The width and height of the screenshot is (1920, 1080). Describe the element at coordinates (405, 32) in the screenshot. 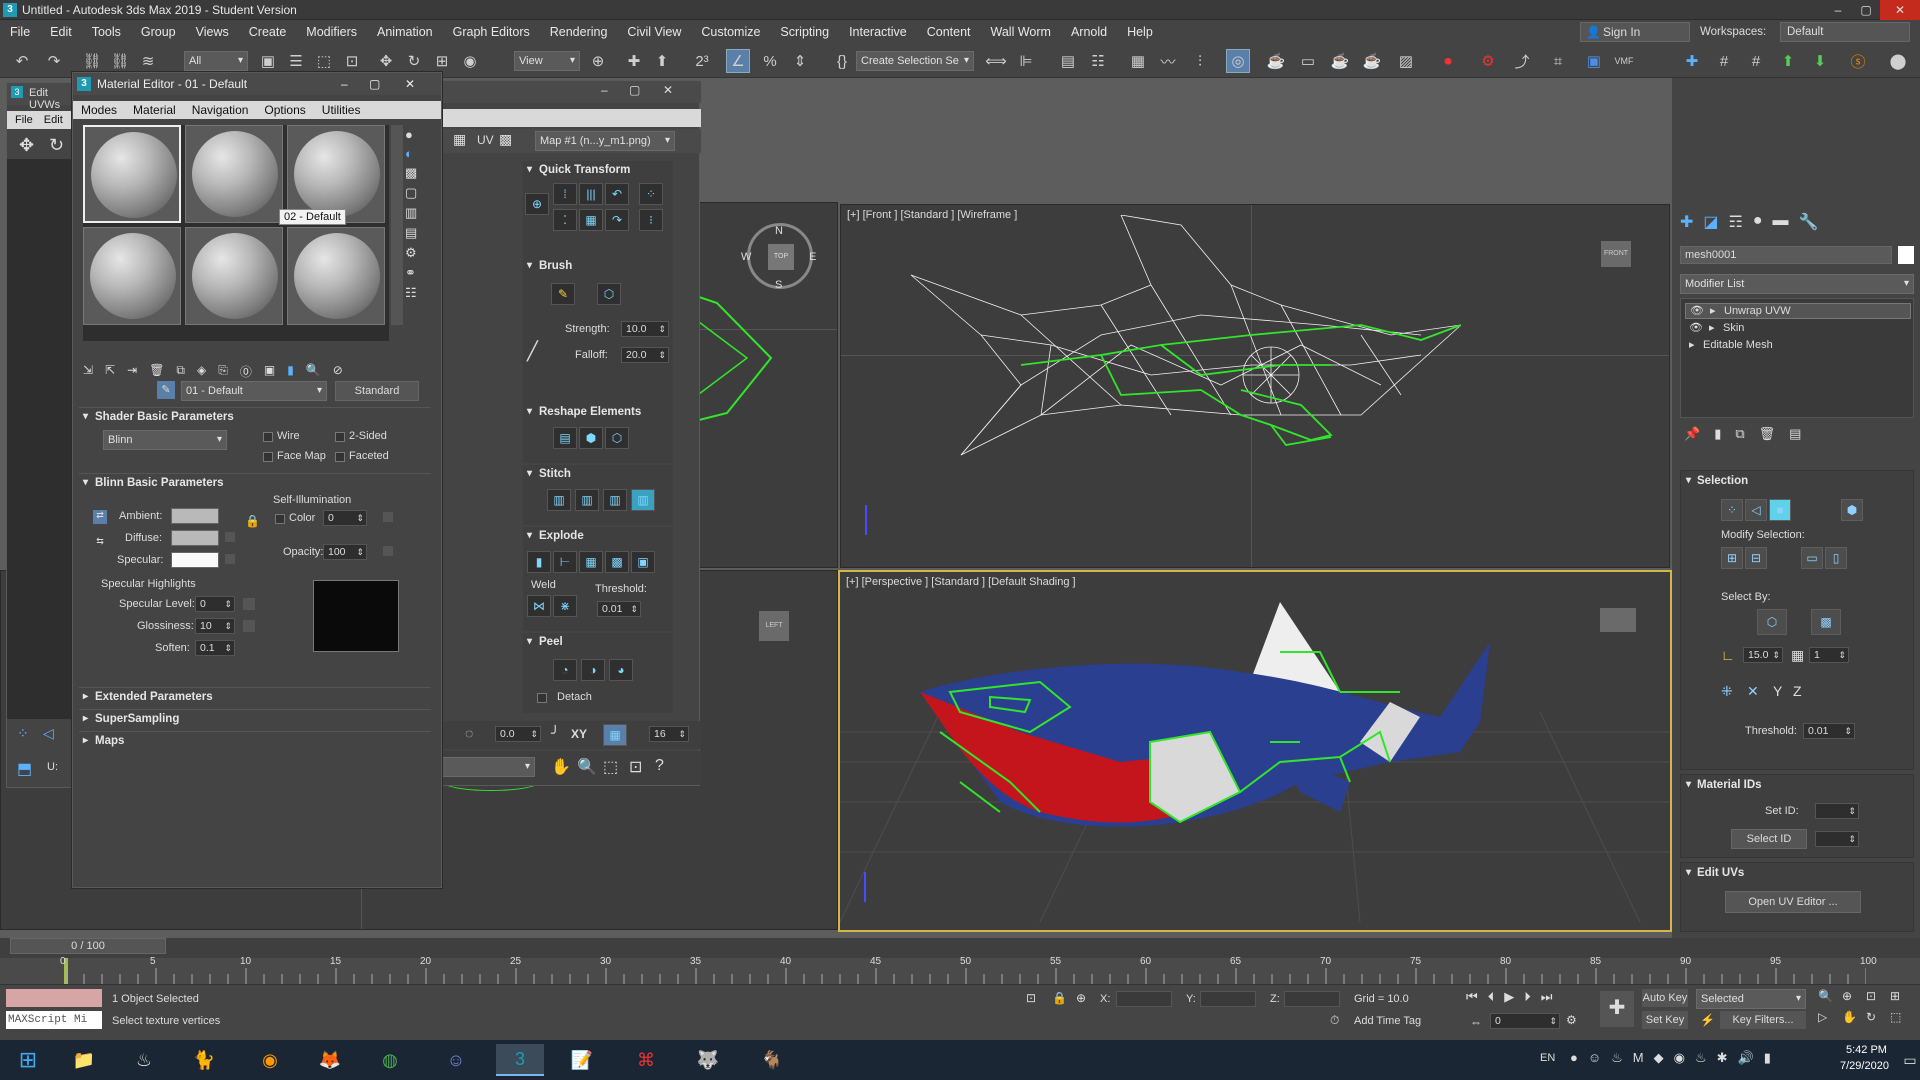

I see `menu-animation: Animation` at that location.